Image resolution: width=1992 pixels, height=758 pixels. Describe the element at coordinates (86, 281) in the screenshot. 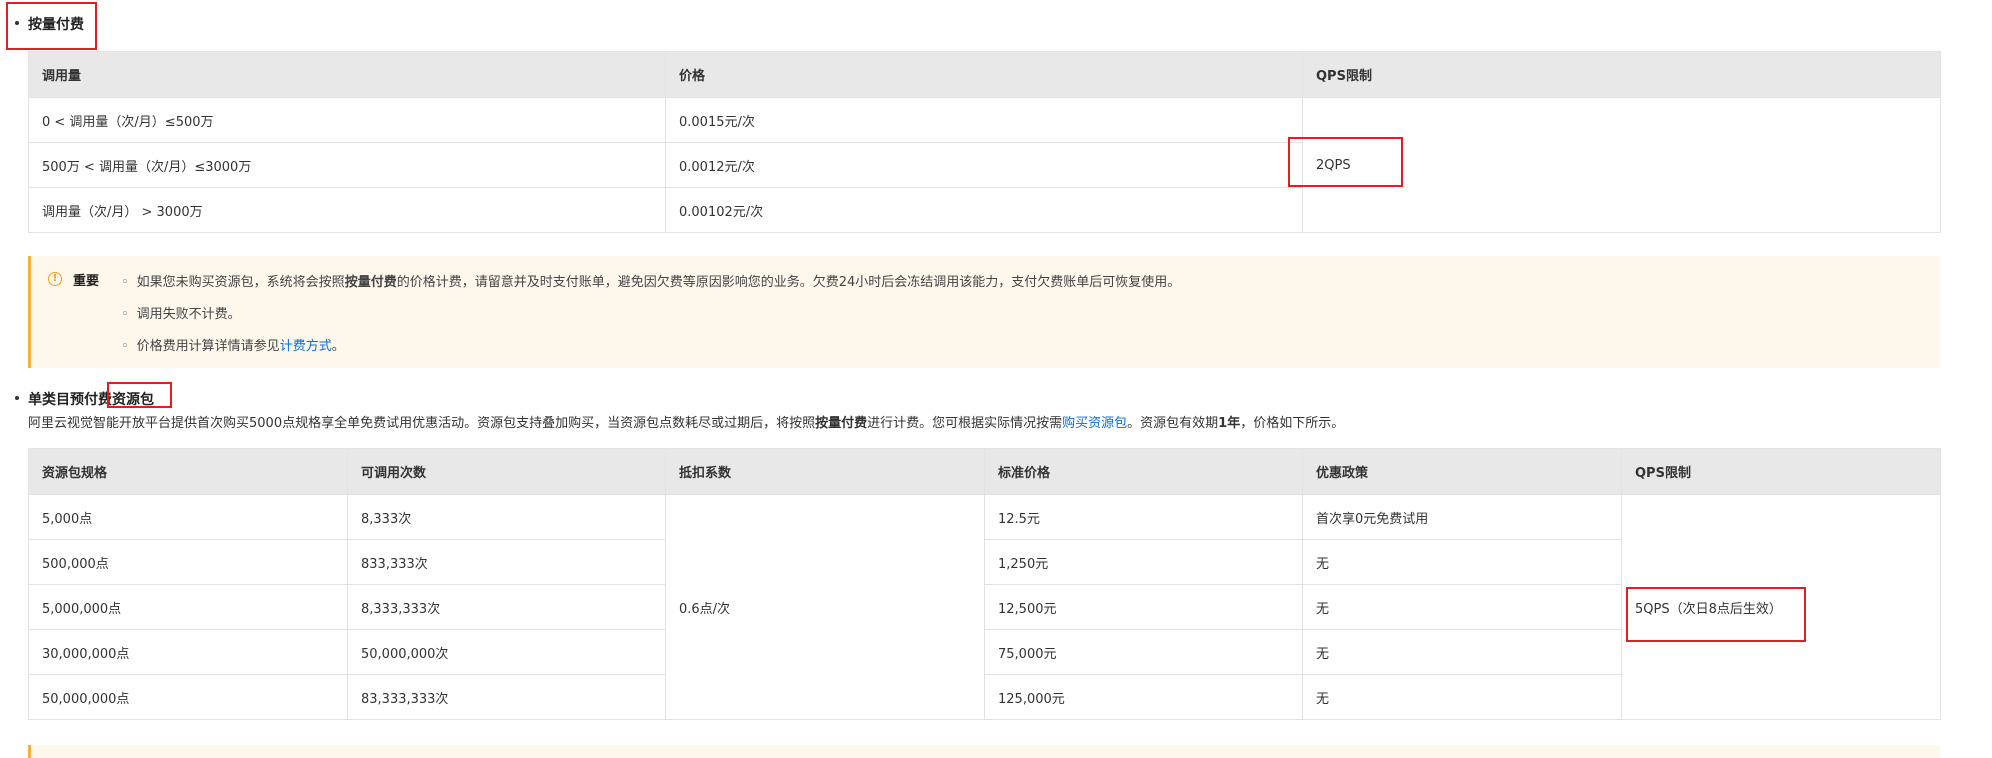

I see `notice-label: 重要` at that location.